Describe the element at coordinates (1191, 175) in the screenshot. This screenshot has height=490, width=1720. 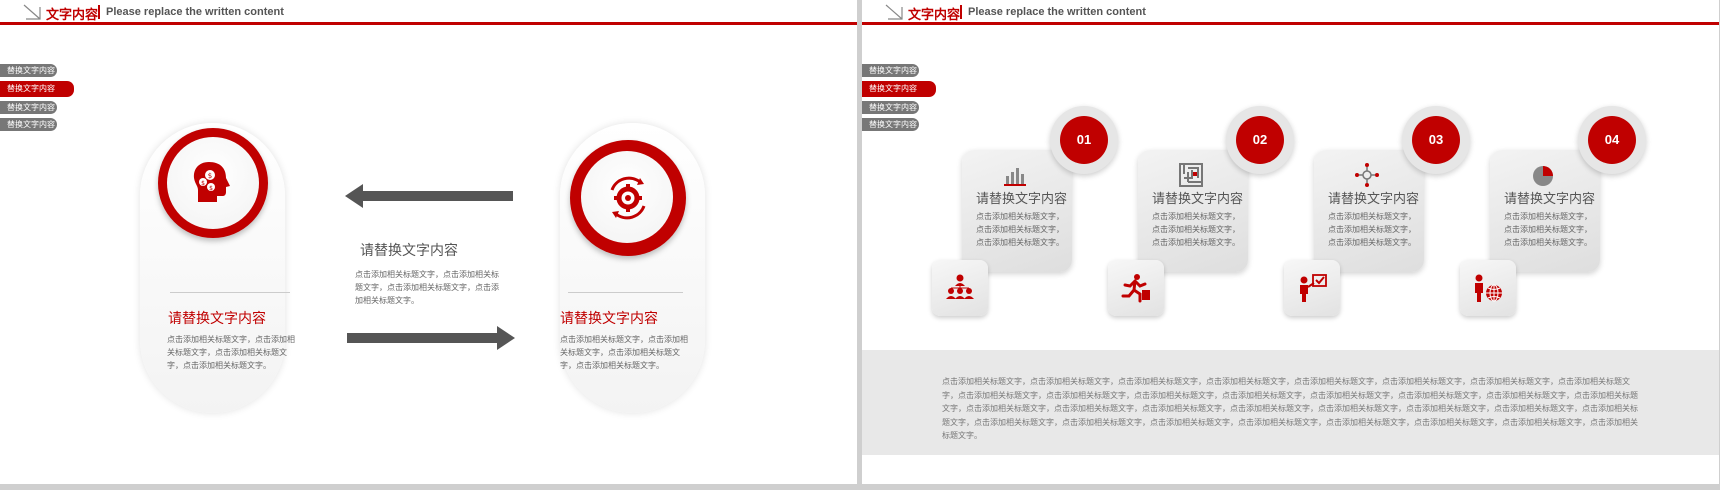
I see `maze-icon` at that location.